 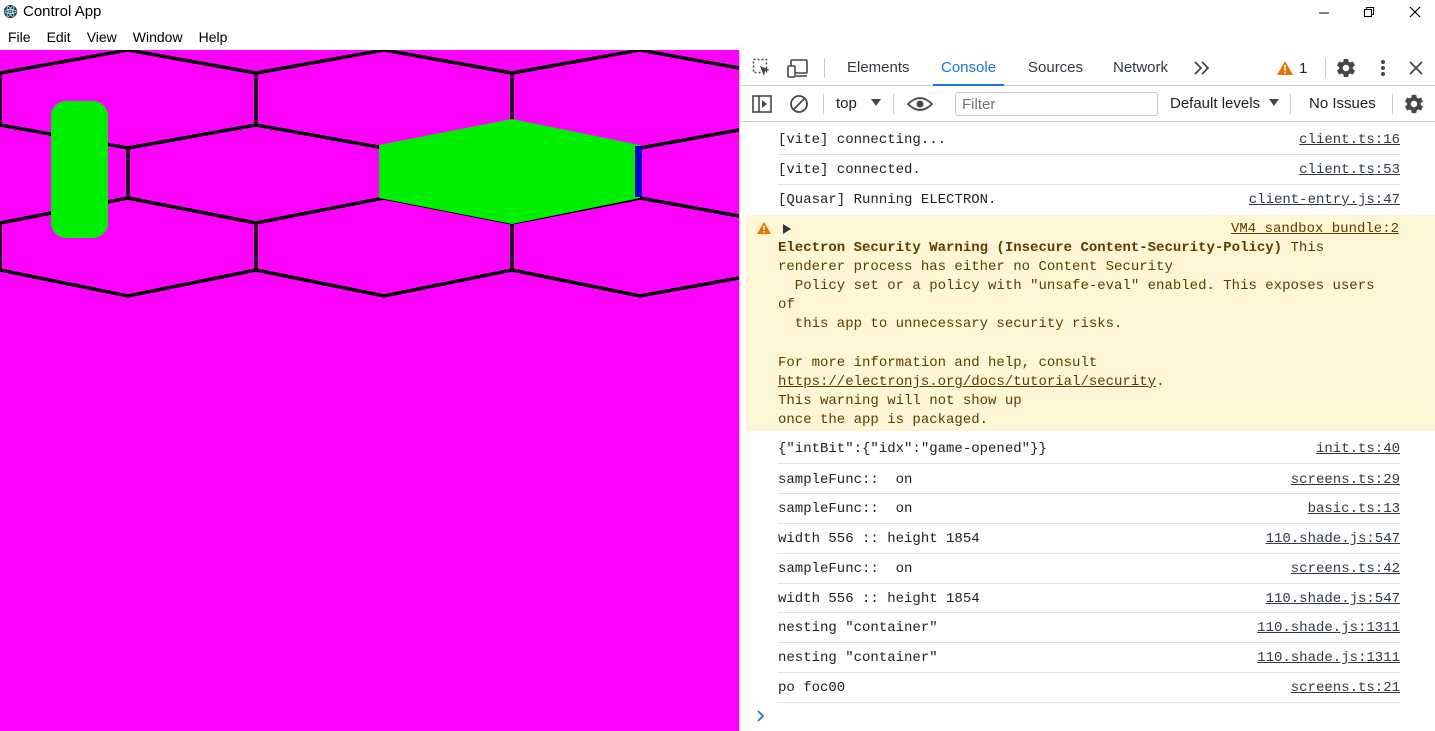 What do you see at coordinates (79, 169) in the screenshot?
I see `player-paddle` at bounding box center [79, 169].